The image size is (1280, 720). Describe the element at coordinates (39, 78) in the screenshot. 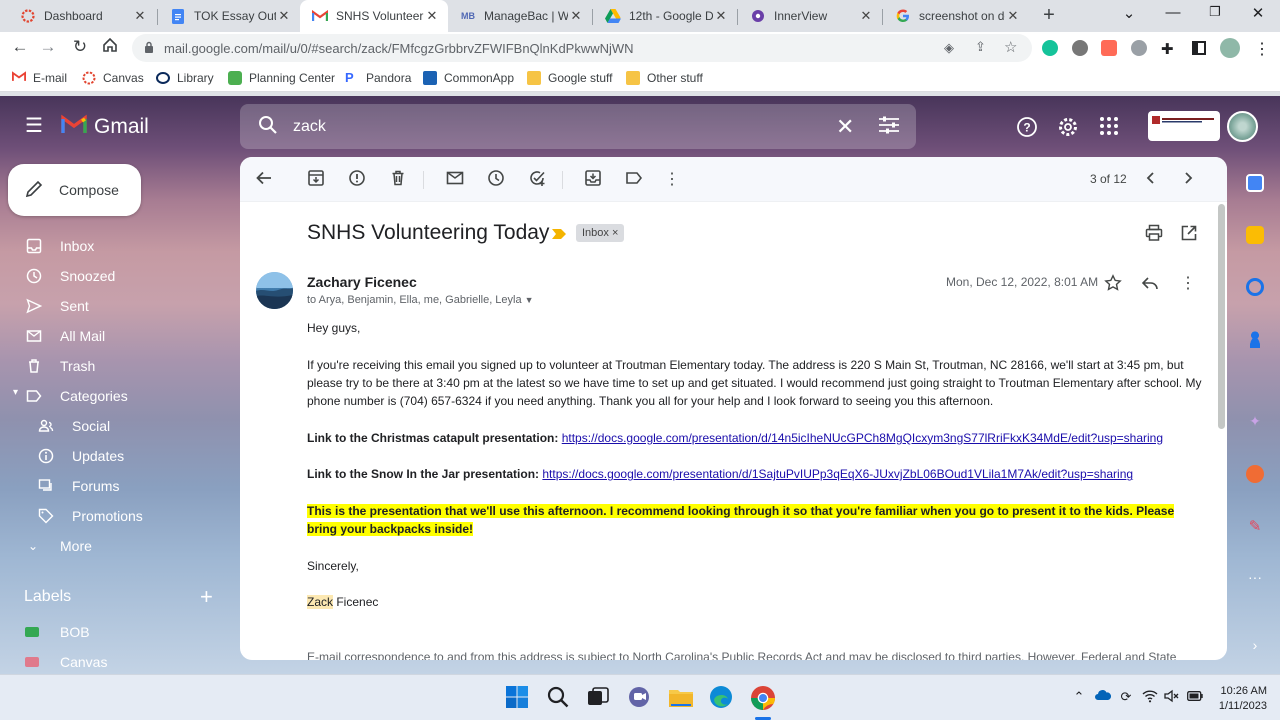

I see `bookmark-email: E-mail` at that location.